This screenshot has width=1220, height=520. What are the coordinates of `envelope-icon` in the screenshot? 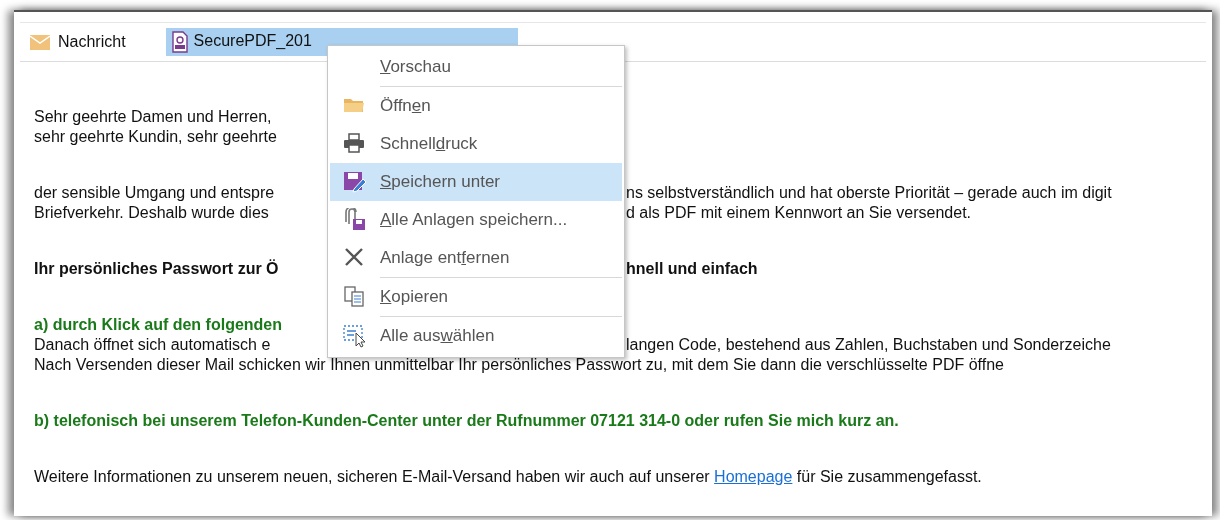 It's located at (40, 42).